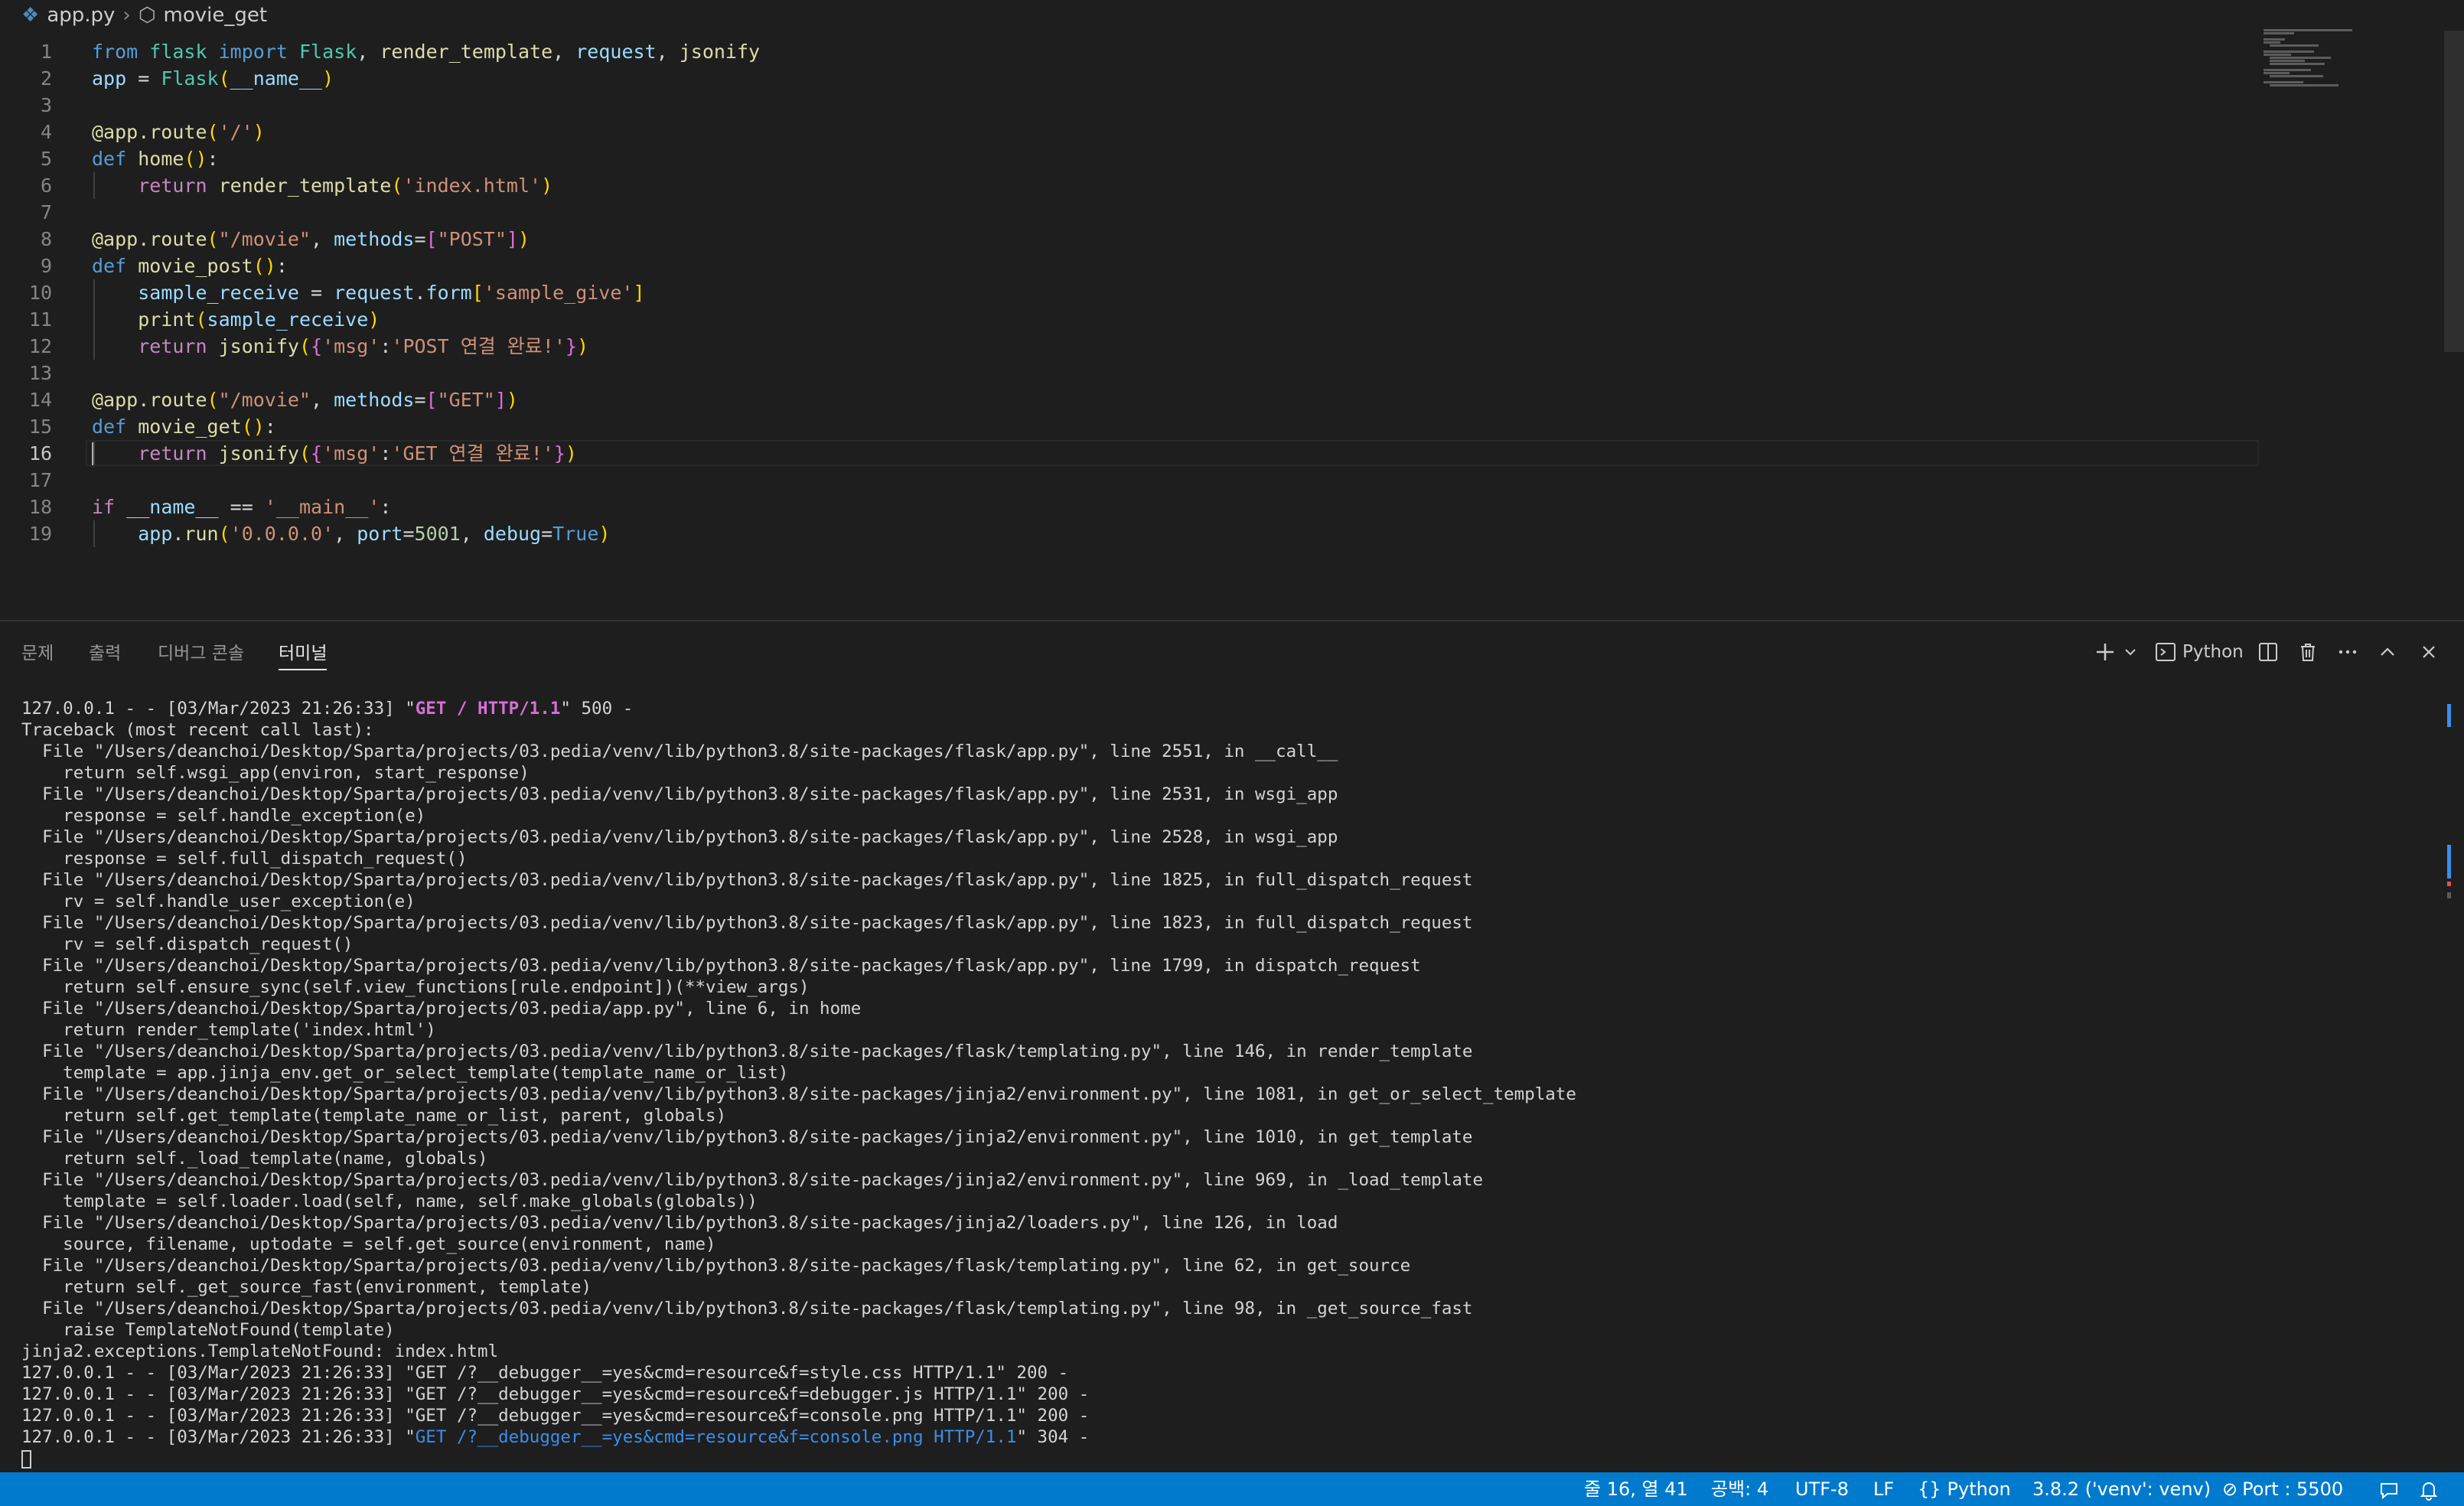  Describe the element at coordinates (1740, 1489) in the screenshot. I see `indentation: 공백: 4` at that location.